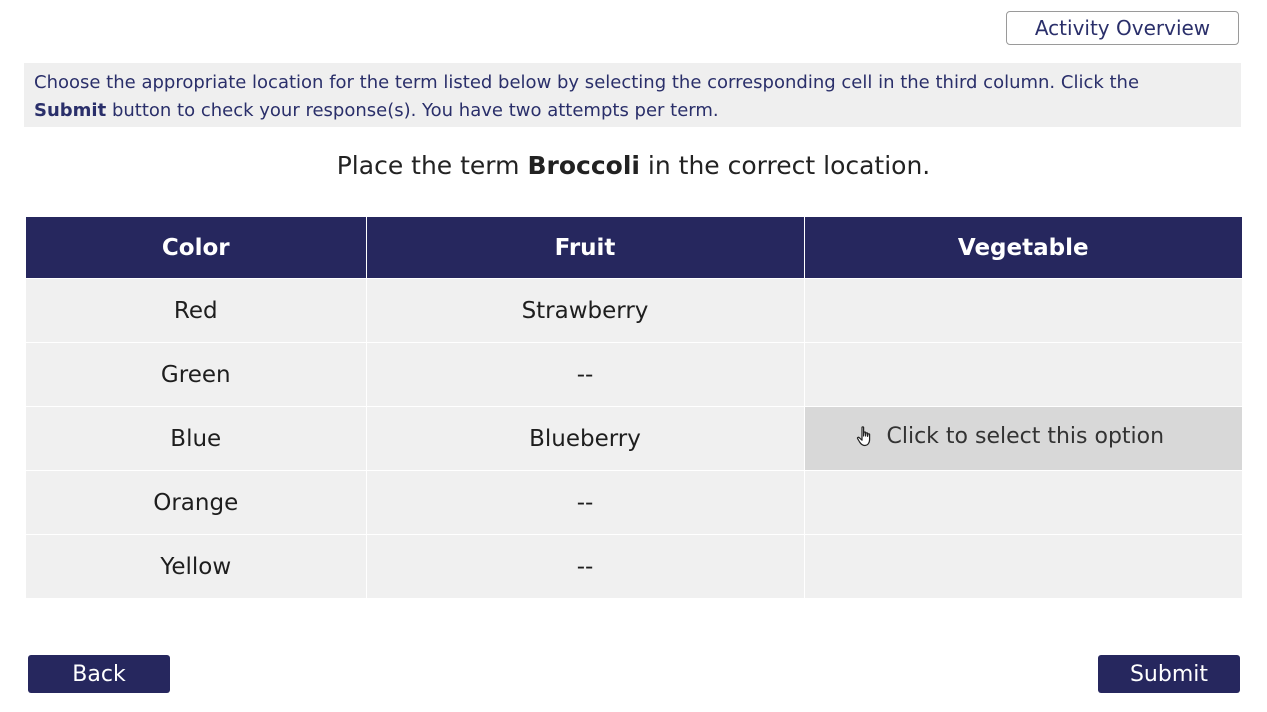 The height and width of the screenshot is (712, 1267). Describe the element at coordinates (196, 310) in the screenshot. I see `color-cell: Red` at that location.